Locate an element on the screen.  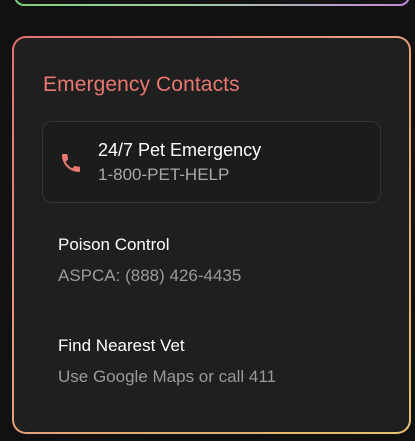
poison-control-title: Poison Control is located at coordinates (114, 244).